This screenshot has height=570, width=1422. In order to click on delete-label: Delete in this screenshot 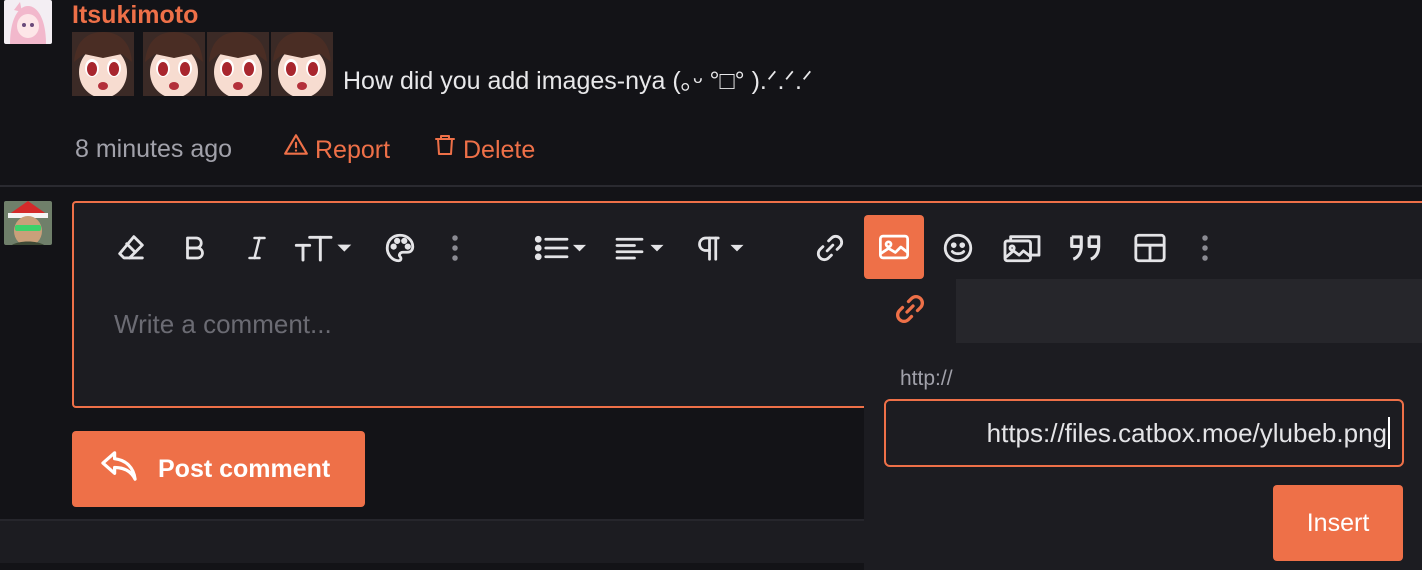, I will do `click(499, 149)`.